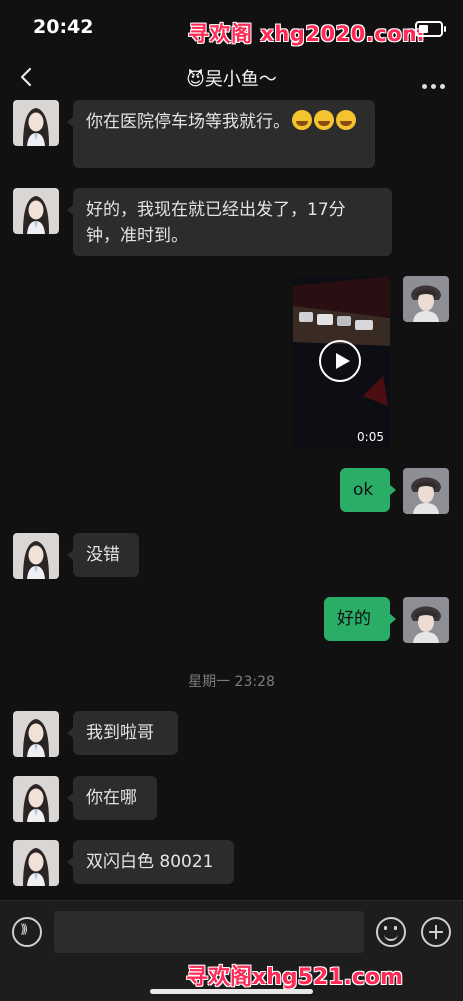 This screenshot has width=463, height=1001. Describe the element at coordinates (231, 991) in the screenshot. I see `home-indicator` at that location.